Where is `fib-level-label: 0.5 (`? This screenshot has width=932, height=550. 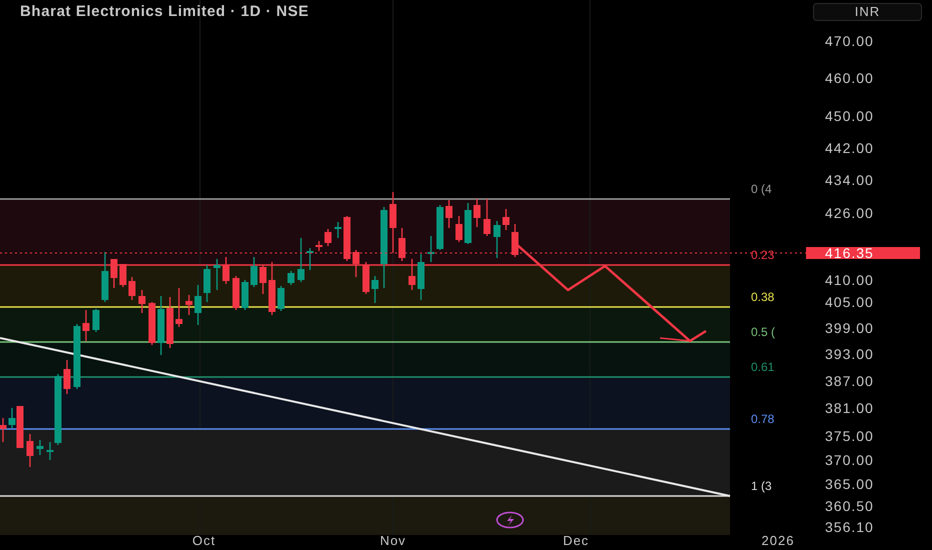 fib-level-label: 0.5 ( is located at coordinates (763, 332).